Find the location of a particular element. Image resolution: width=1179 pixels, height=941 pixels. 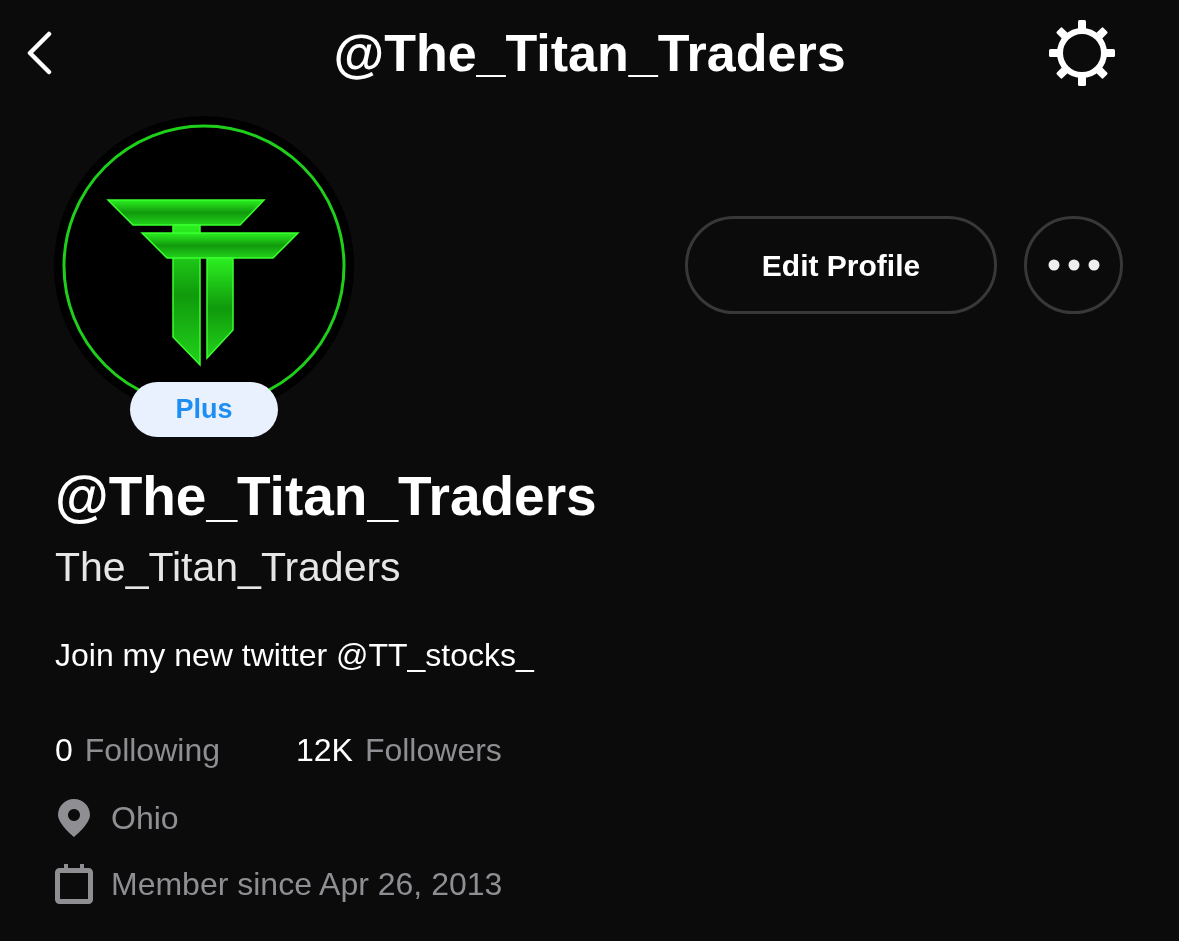

stat-link: 12K Followers is located at coordinates (398, 750).